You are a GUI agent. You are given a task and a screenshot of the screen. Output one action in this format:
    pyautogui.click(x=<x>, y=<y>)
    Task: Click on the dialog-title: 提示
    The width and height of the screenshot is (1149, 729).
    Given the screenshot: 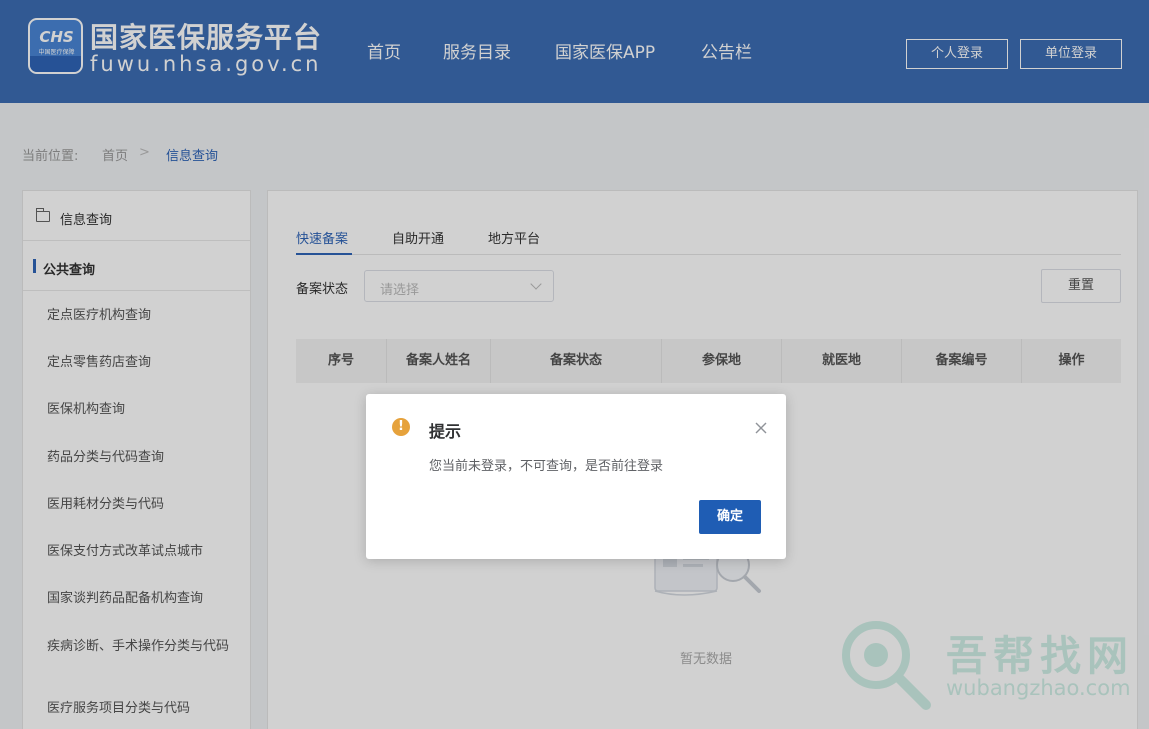 What is the action you would take?
    pyautogui.click(x=445, y=431)
    